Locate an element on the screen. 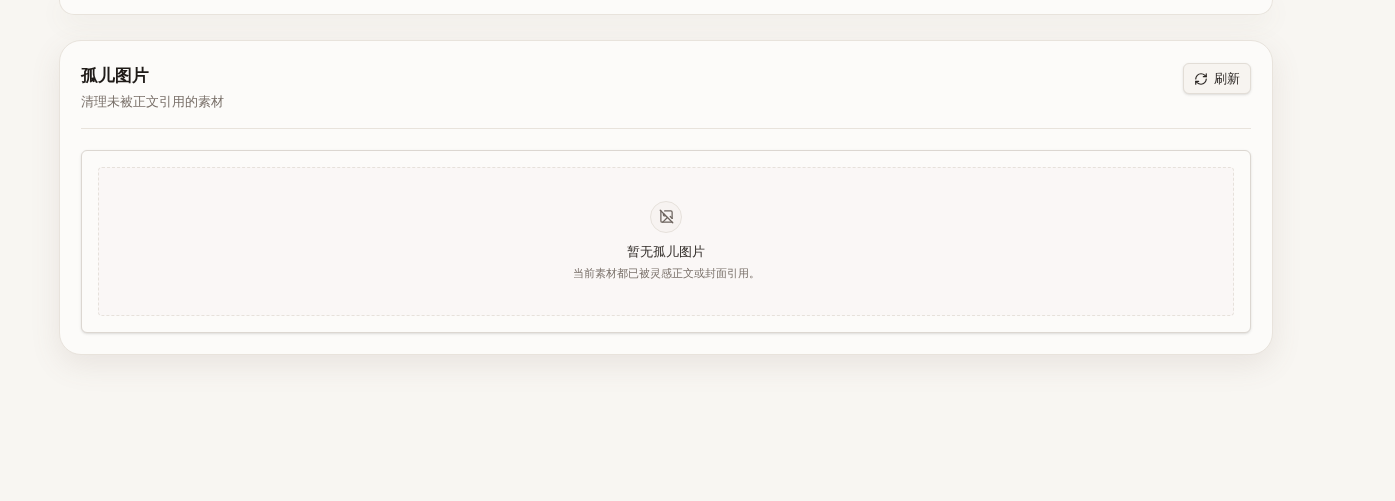 Image resolution: width=1395 pixels, height=501 pixels. refresh-icon is located at coordinates (1201, 78).